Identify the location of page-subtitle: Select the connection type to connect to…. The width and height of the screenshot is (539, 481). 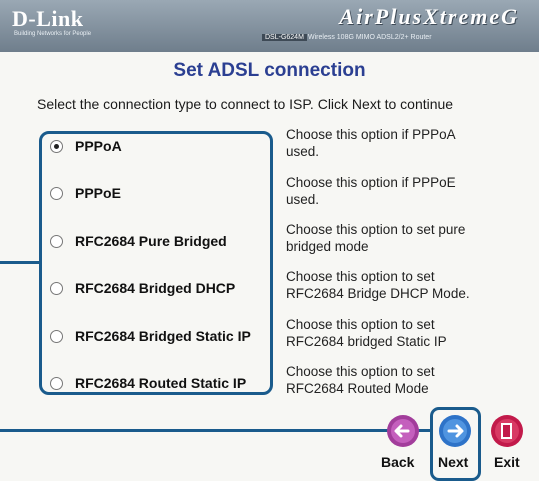
(245, 104).